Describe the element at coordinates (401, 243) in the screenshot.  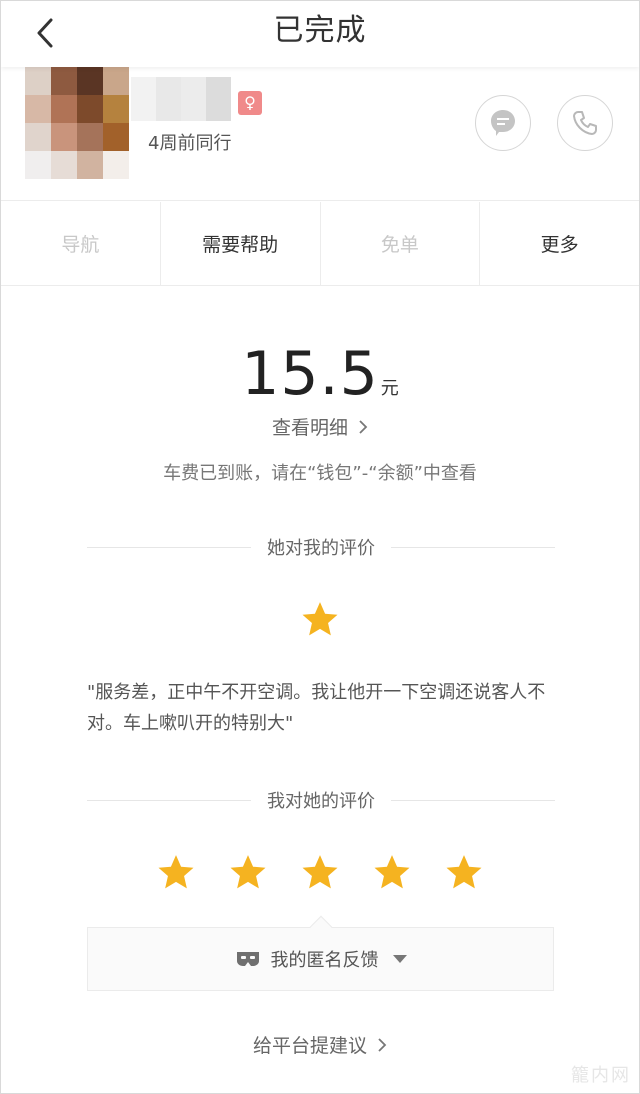
I see `free-order-button: 免单` at that location.